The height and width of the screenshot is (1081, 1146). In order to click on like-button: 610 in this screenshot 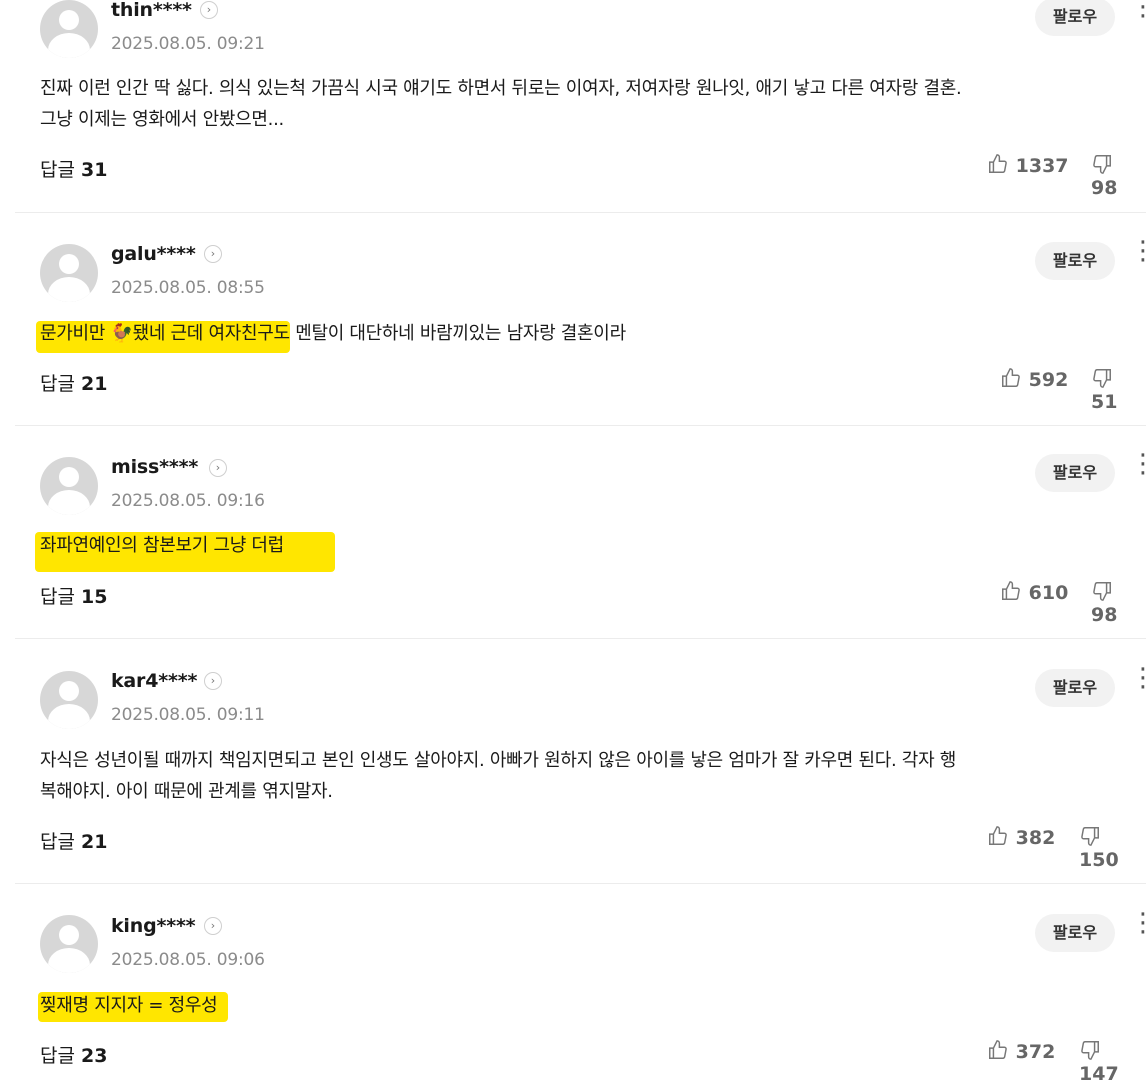, I will do `click(1034, 592)`.